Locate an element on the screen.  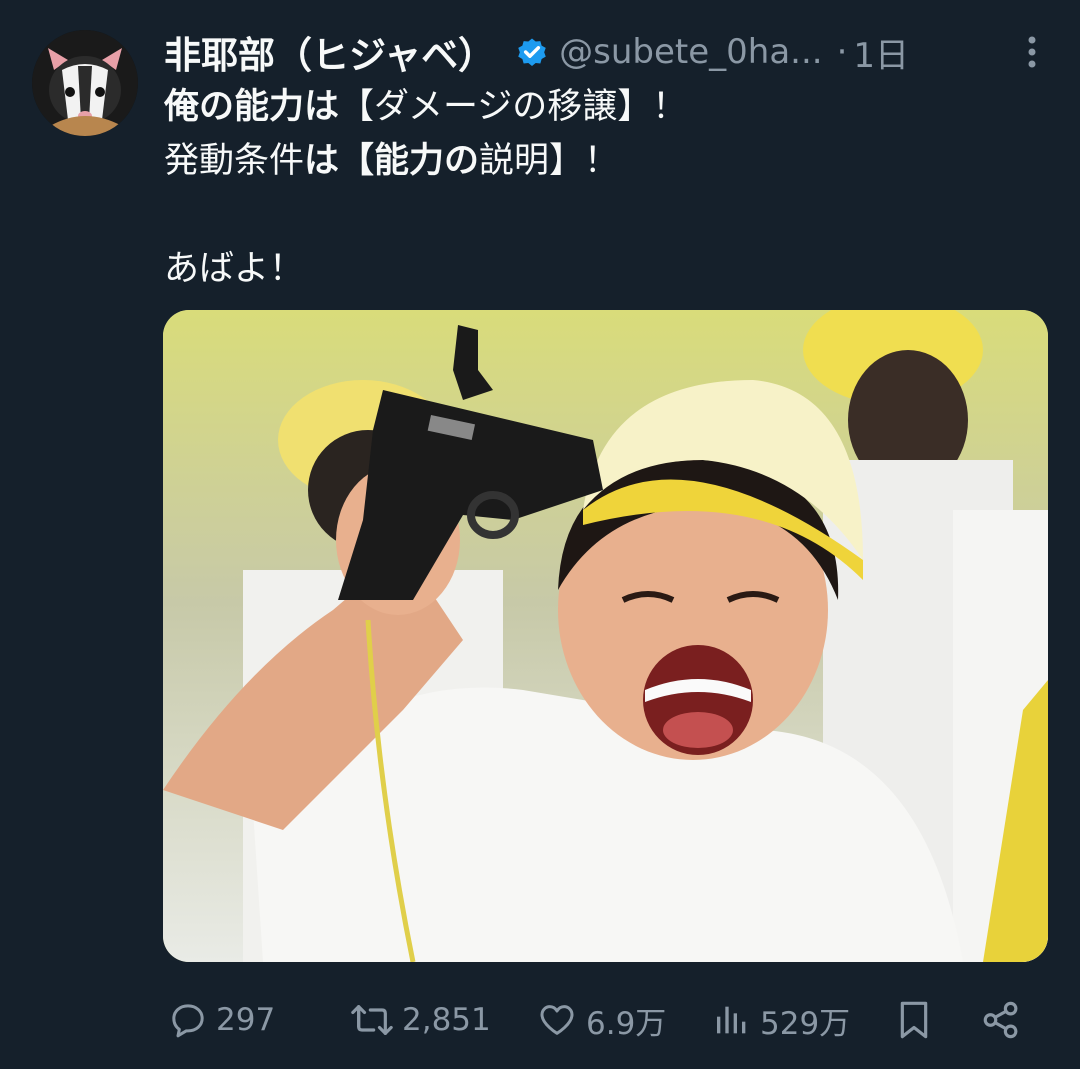
share-icon is located at coordinates (1000, 1020).